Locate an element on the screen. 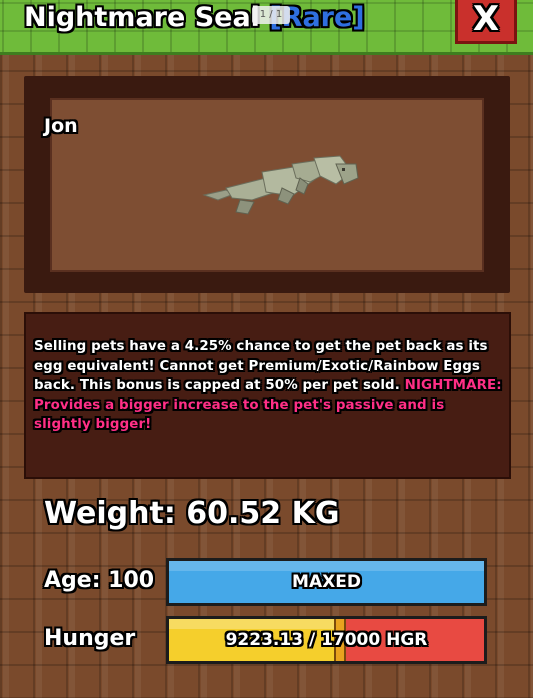 This screenshot has width=533, height=698. weight-label: Weight: 60.52 KG is located at coordinates (192, 513).